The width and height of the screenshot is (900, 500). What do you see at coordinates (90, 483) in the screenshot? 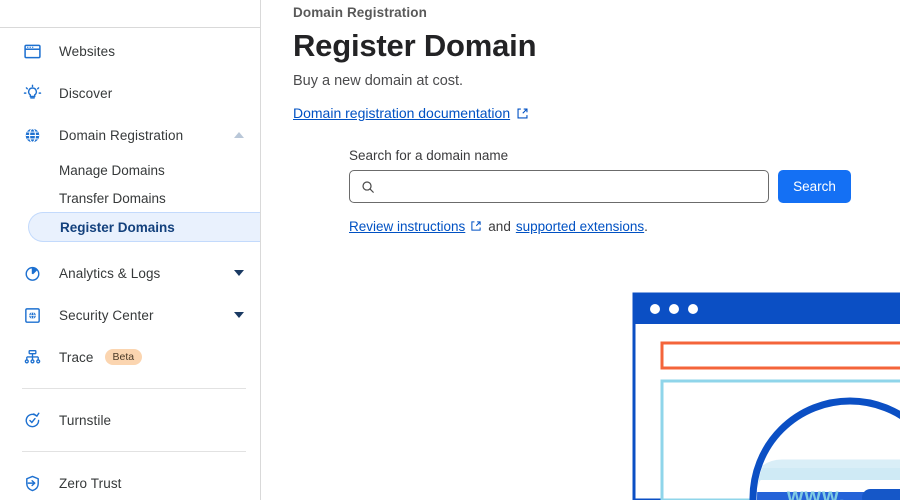
I see `sidebar-item-label: Zero Trust` at bounding box center [90, 483].